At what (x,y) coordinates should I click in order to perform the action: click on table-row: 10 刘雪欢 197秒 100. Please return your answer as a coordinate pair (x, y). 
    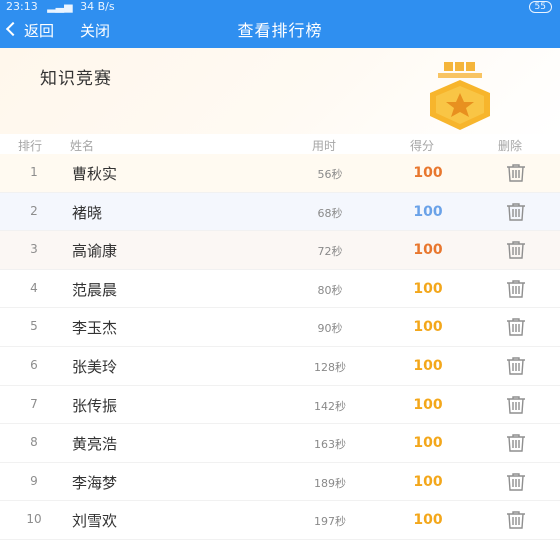
    Looking at the image, I should click on (280, 520).